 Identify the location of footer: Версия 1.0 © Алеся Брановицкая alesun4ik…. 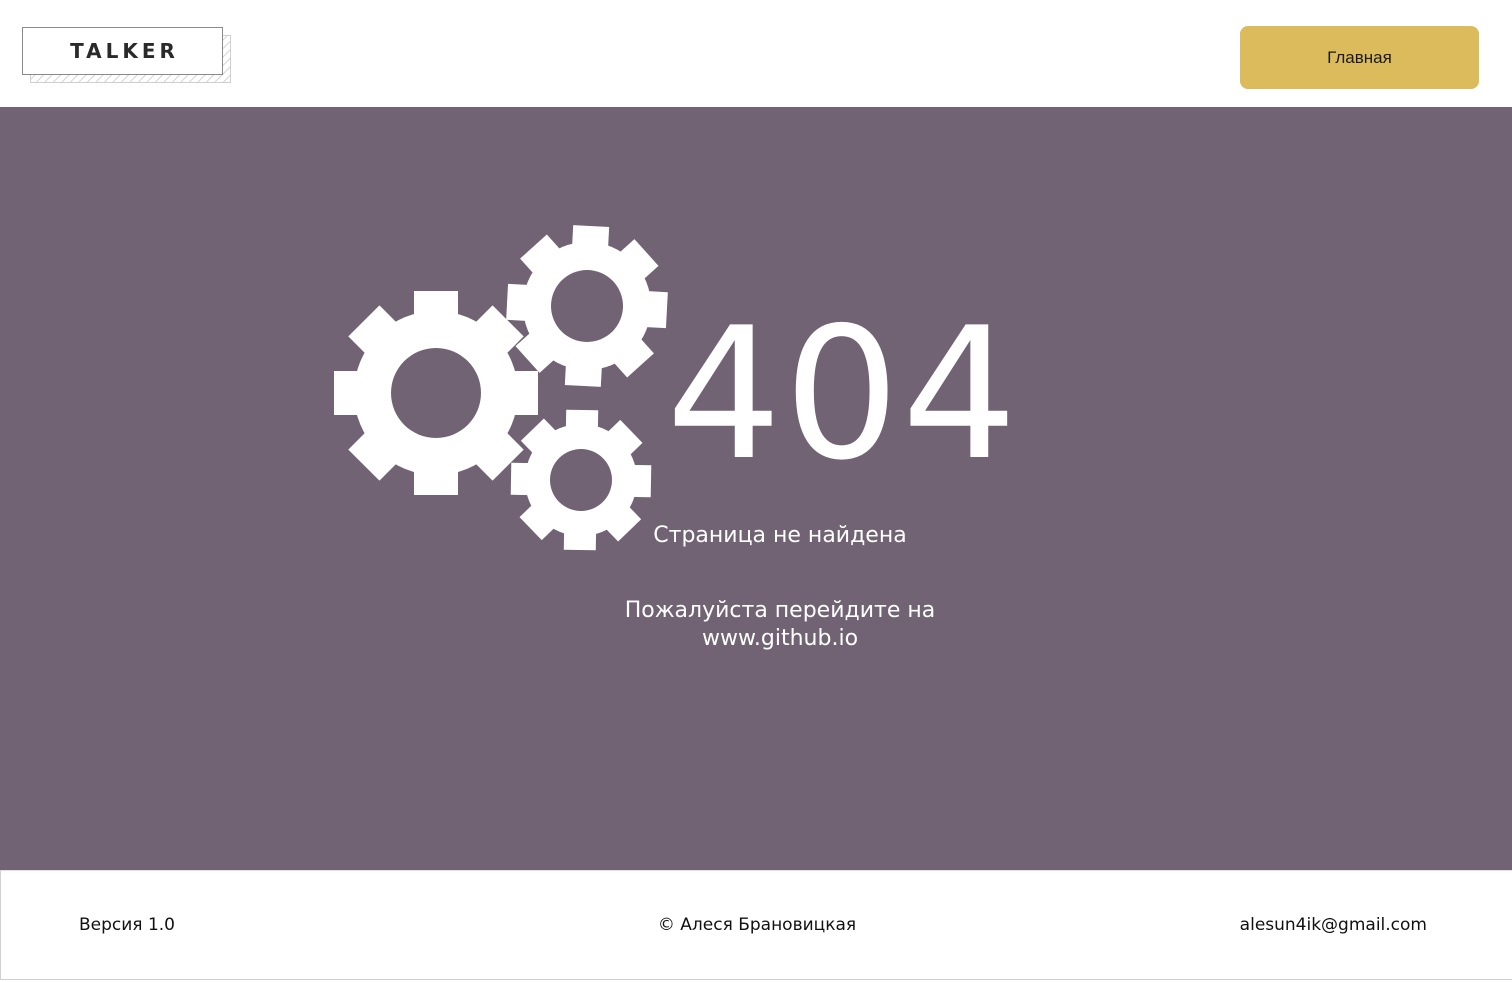
(756, 925).